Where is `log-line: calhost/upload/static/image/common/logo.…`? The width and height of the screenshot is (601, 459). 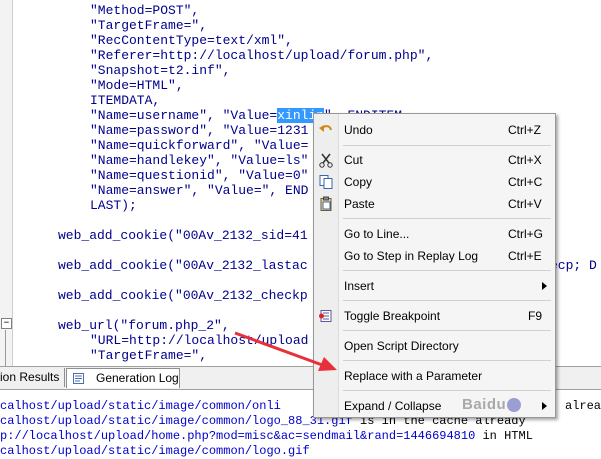 log-line: calhost/upload/static/image/common/logo.… is located at coordinates (155, 451).